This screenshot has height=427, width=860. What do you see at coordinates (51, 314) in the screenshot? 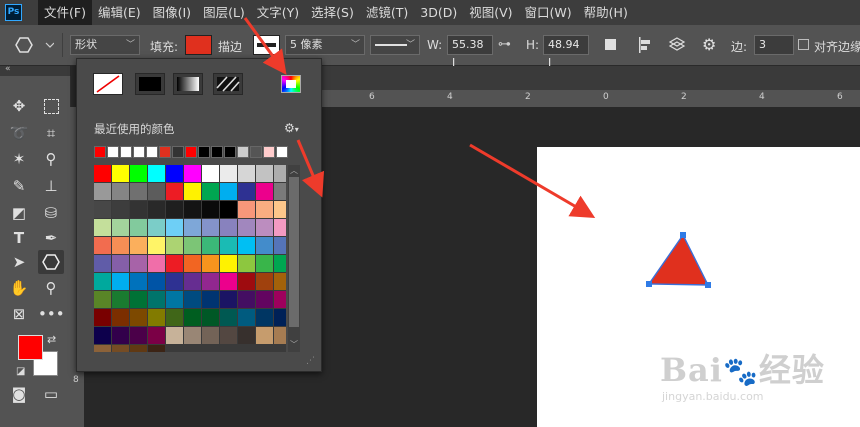
I see `more-tools-icon: •••` at bounding box center [51, 314].